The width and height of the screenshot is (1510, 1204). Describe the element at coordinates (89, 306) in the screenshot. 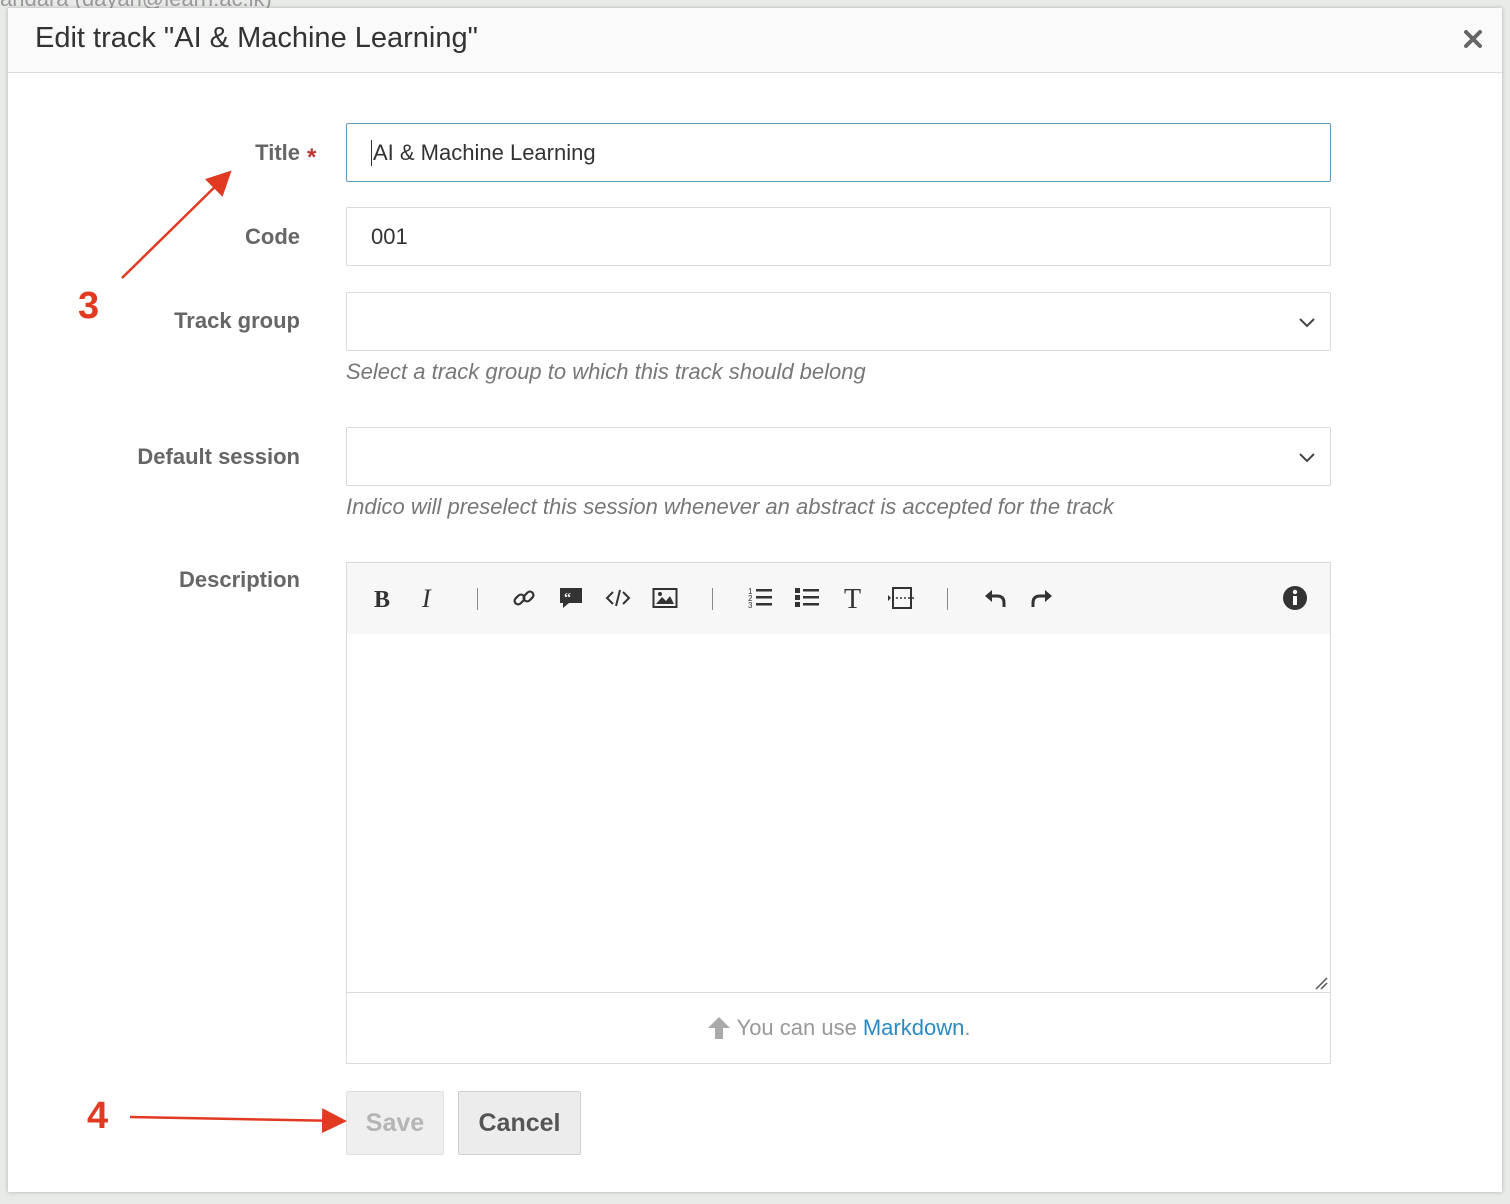

I see `annotation-step-3: 3` at that location.